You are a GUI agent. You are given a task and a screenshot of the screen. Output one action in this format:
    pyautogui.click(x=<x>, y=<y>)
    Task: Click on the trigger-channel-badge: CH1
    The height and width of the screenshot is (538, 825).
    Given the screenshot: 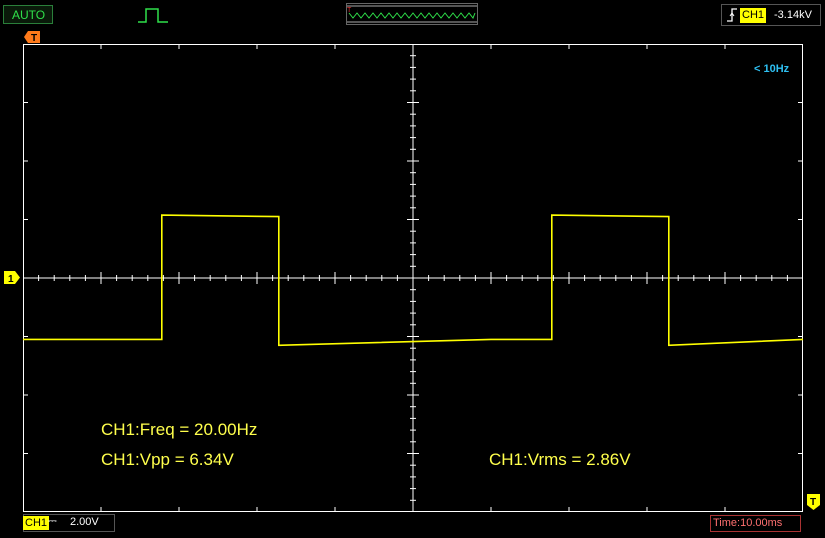 What is the action you would take?
    pyautogui.click(x=753, y=15)
    